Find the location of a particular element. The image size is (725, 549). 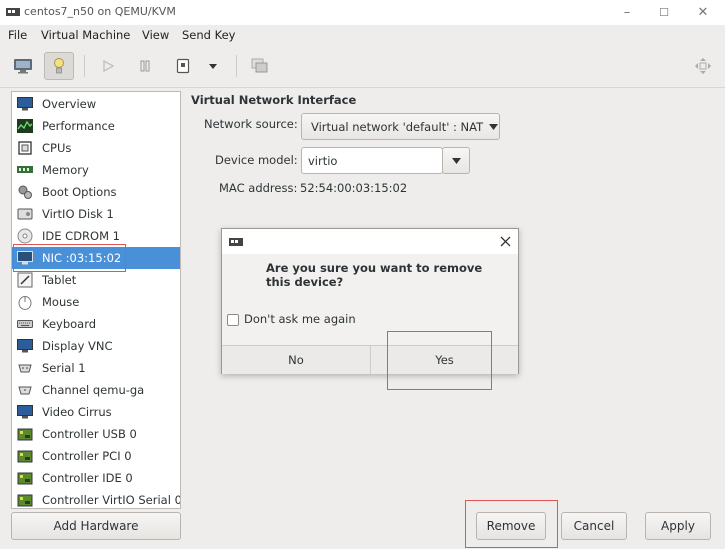

run-button is located at coordinates (108, 66).